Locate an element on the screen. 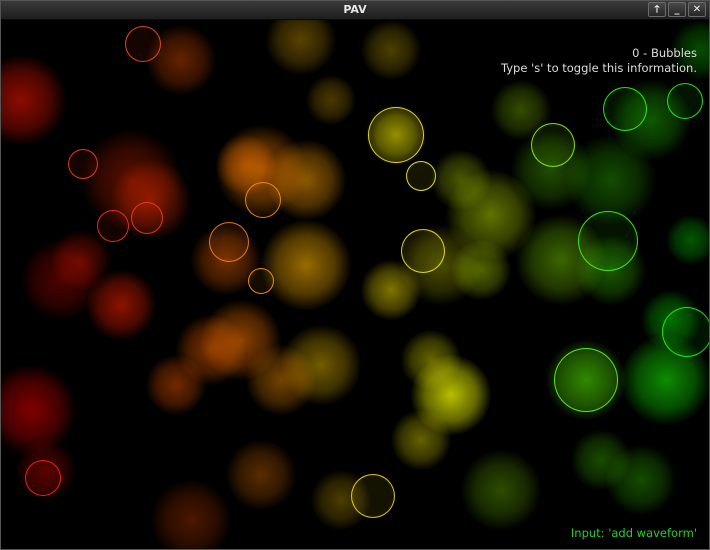 Image resolution: width=710 pixels, height=550 pixels. close-button: ✕ is located at coordinates (697, 9).